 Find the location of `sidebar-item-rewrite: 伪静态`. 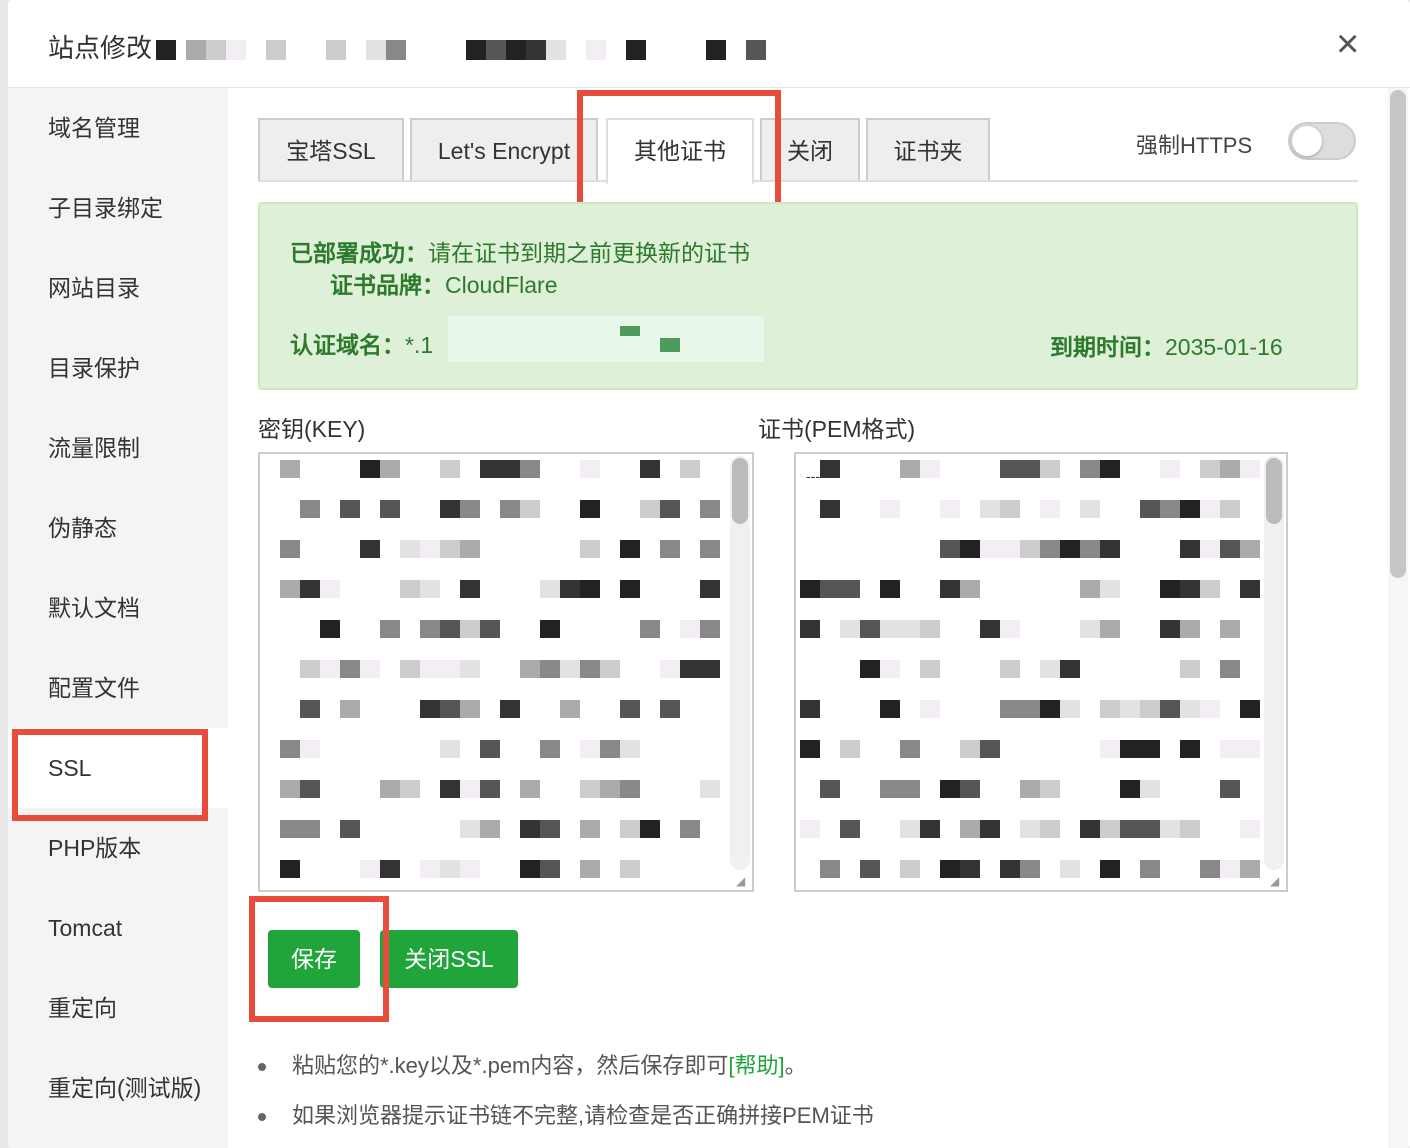

sidebar-item-rewrite: 伪静态 is located at coordinates (118, 528).